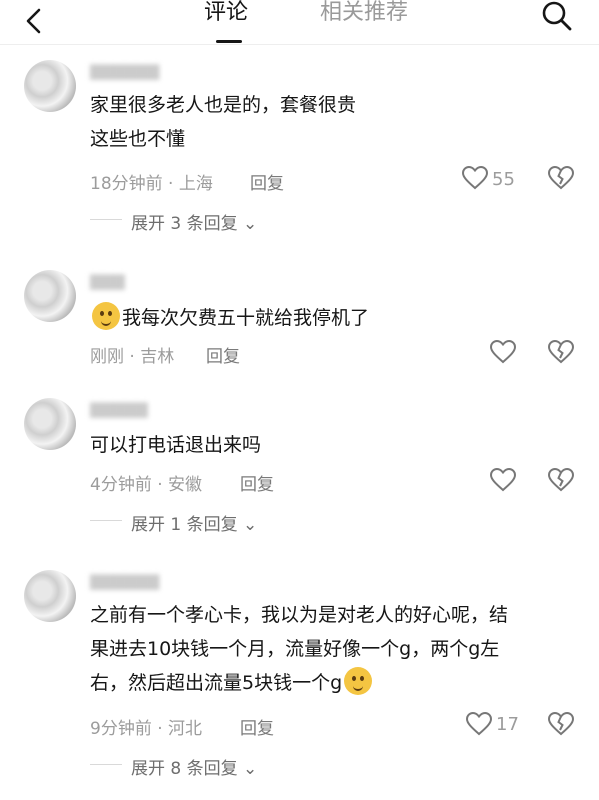  I want to click on comment-time-location: 刚刚 · 吉林, so click(132, 357).